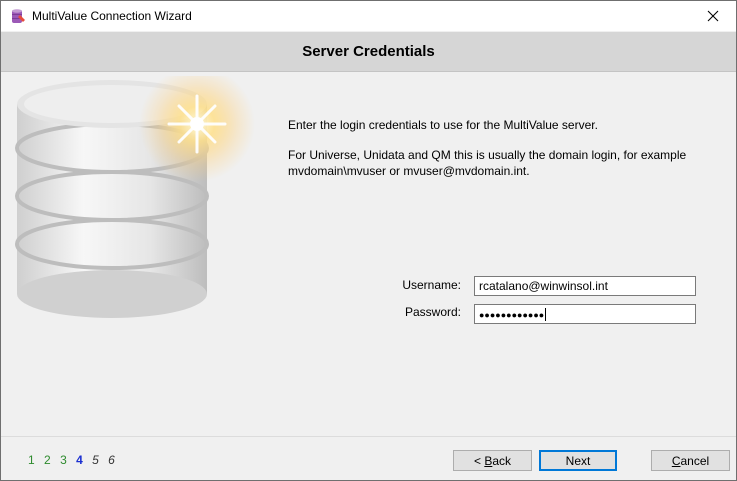 This screenshot has width=737, height=481. I want to click on next-button: Next, so click(578, 460).